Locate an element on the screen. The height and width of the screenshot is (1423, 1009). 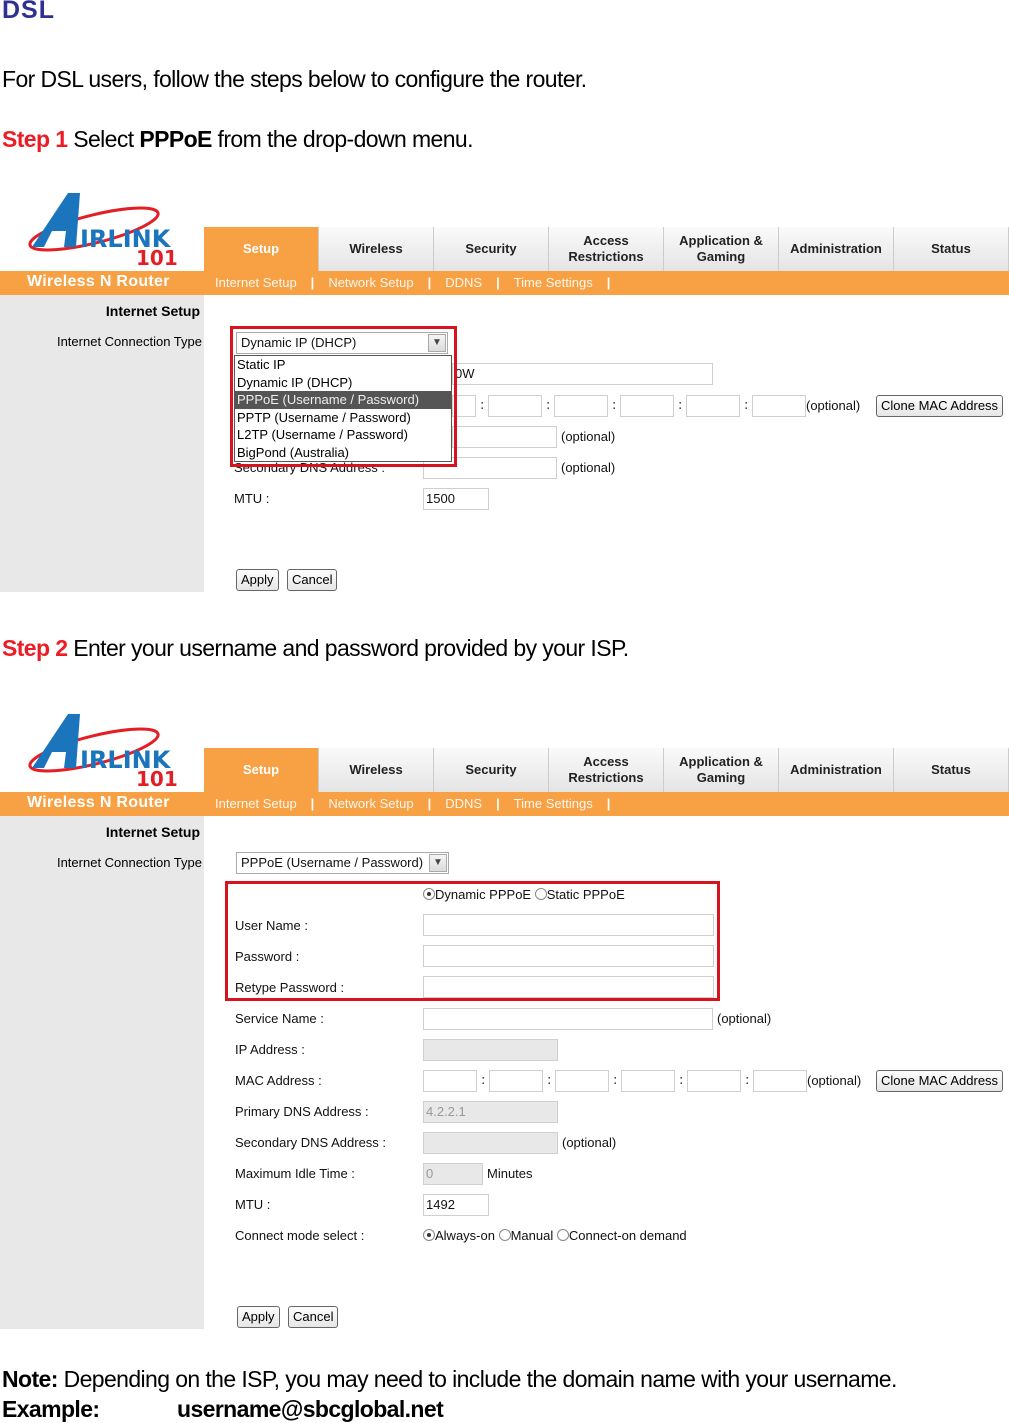
connection-type-select: PPPoE (Username / Password) ▼ is located at coordinates (342, 863).